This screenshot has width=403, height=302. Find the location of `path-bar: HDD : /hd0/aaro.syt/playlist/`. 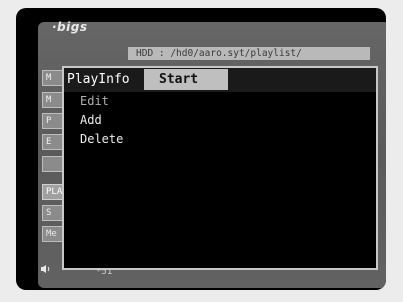

path-bar: HDD : /hd0/aaro.syt/playlist/ is located at coordinates (249, 53).